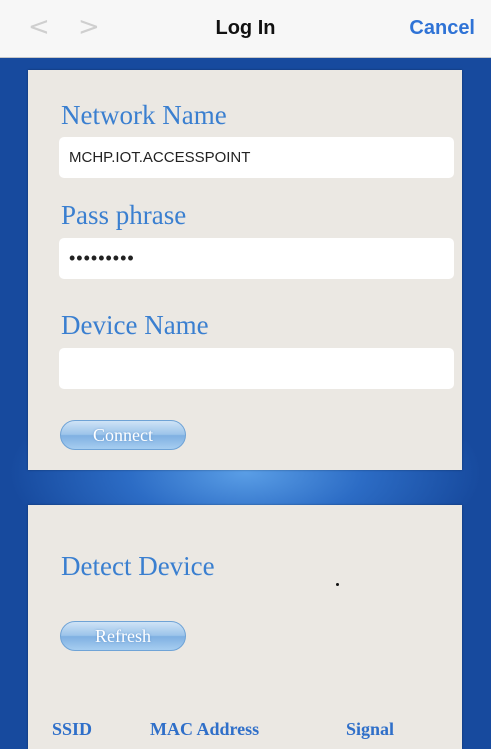  Describe the element at coordinates (205, 729) in the screenshot. I see `column-header-mac-address: MAC Address` at that location.